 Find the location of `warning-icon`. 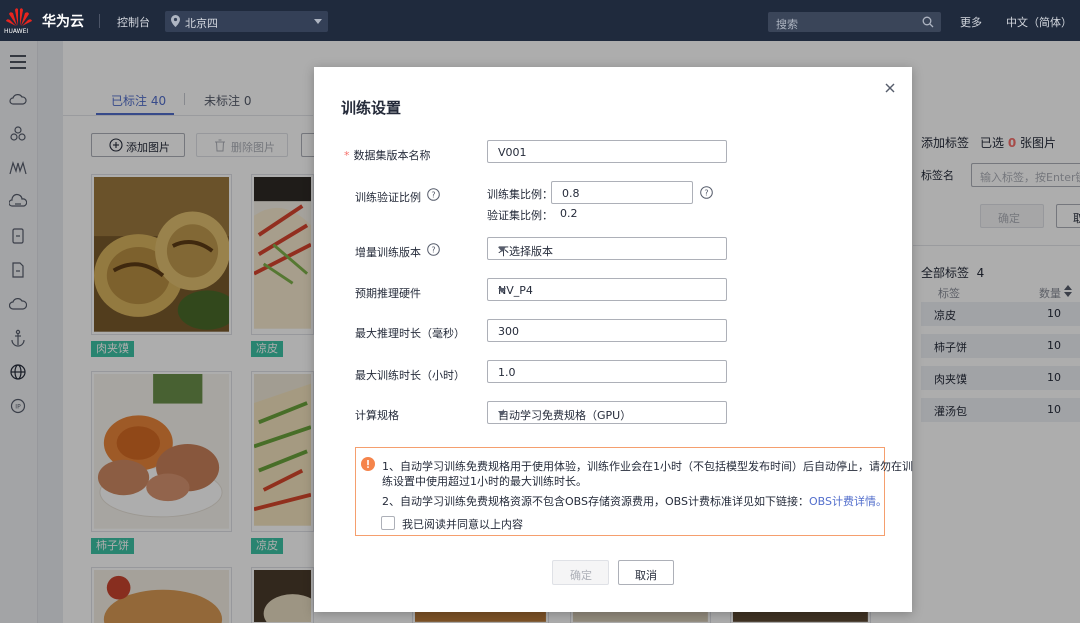

warning-icon is located at coordinates (368, 464).